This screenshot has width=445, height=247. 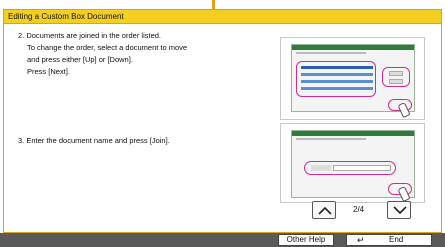 I want to click on document-name-screen, so click(x=353, y=166).